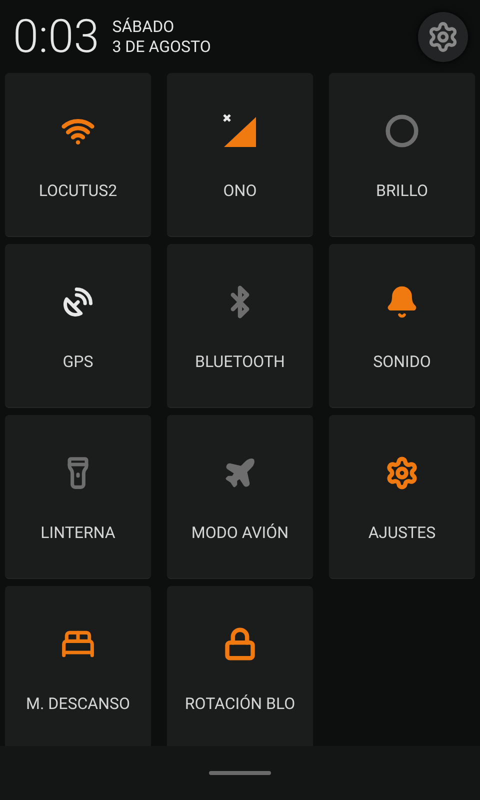  I want to click on quick-setting-tile: LINTERNA, so click(78, 497).